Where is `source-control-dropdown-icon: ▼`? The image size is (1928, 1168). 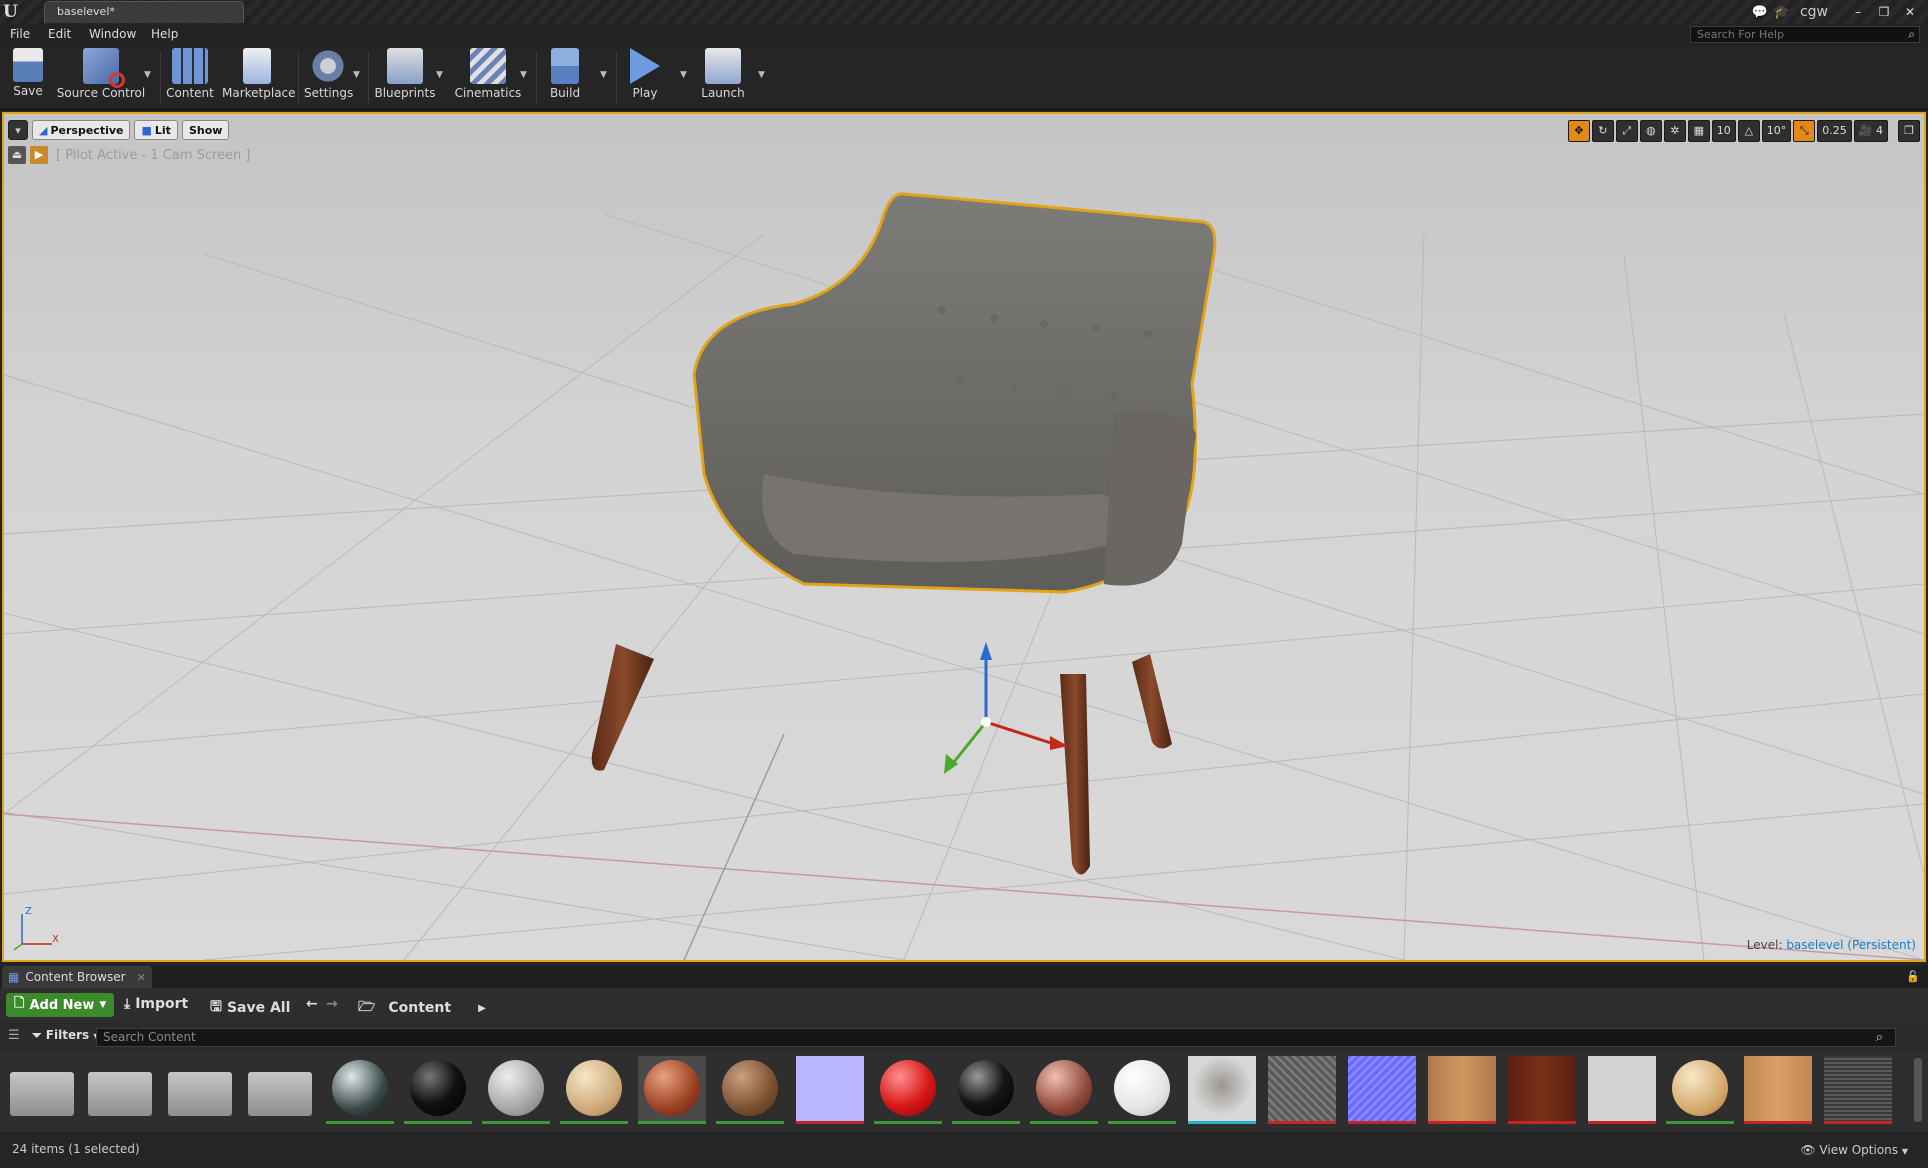
source-control-dropdown-icon: ▼ is located at coordinates (147, 75).